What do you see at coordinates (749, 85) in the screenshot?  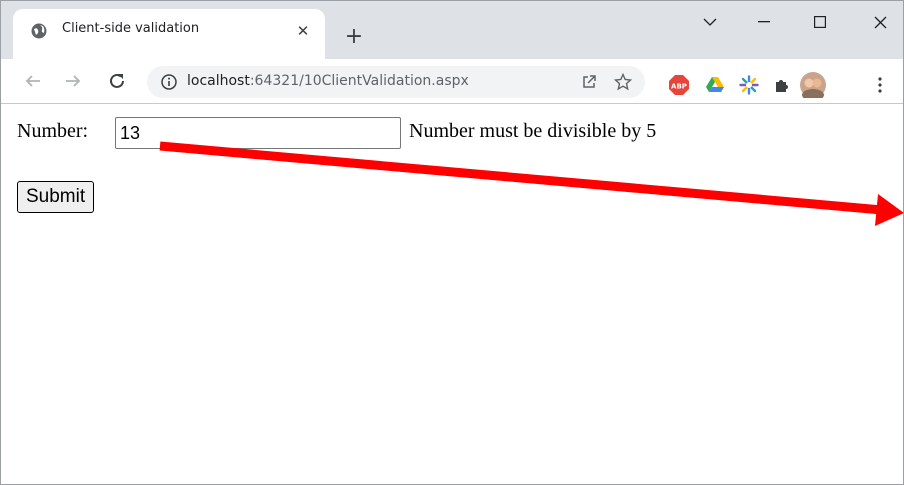 I see `colorful-extension-icon` at bounding box center [749, 85].